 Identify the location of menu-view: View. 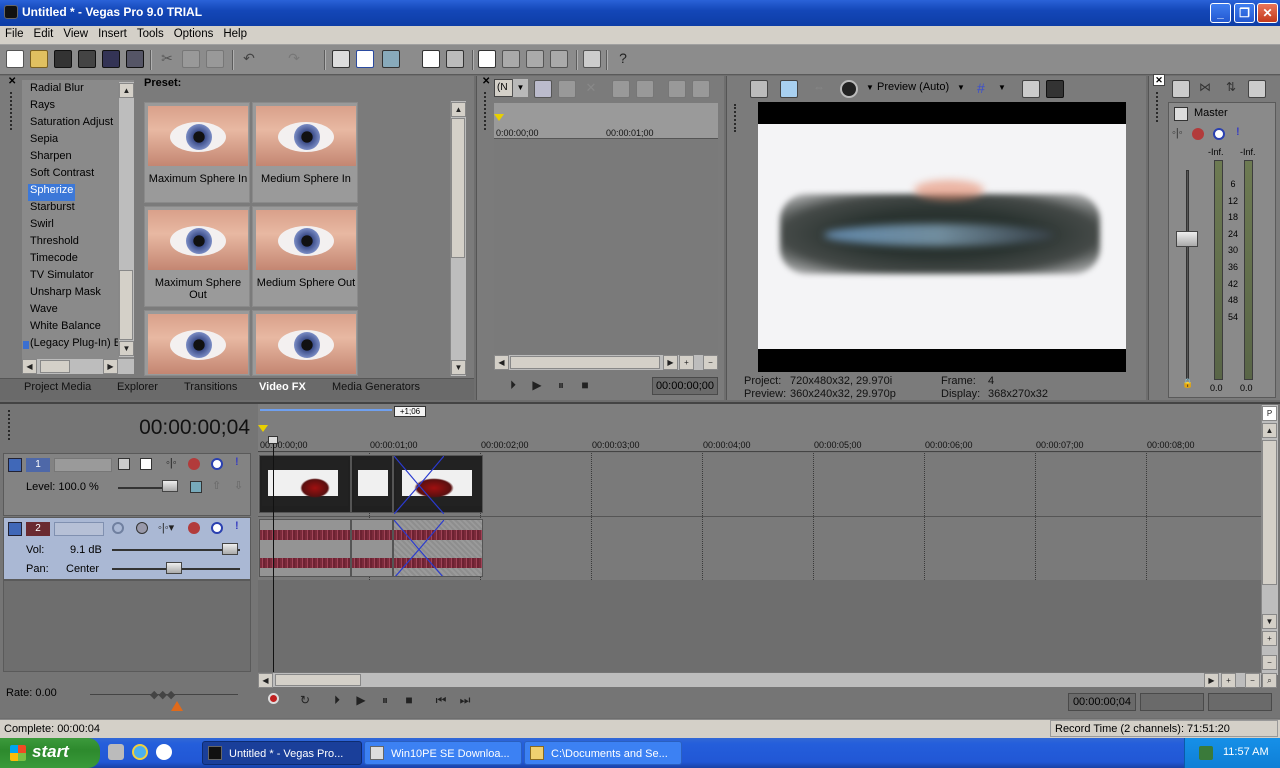
(75, 33).